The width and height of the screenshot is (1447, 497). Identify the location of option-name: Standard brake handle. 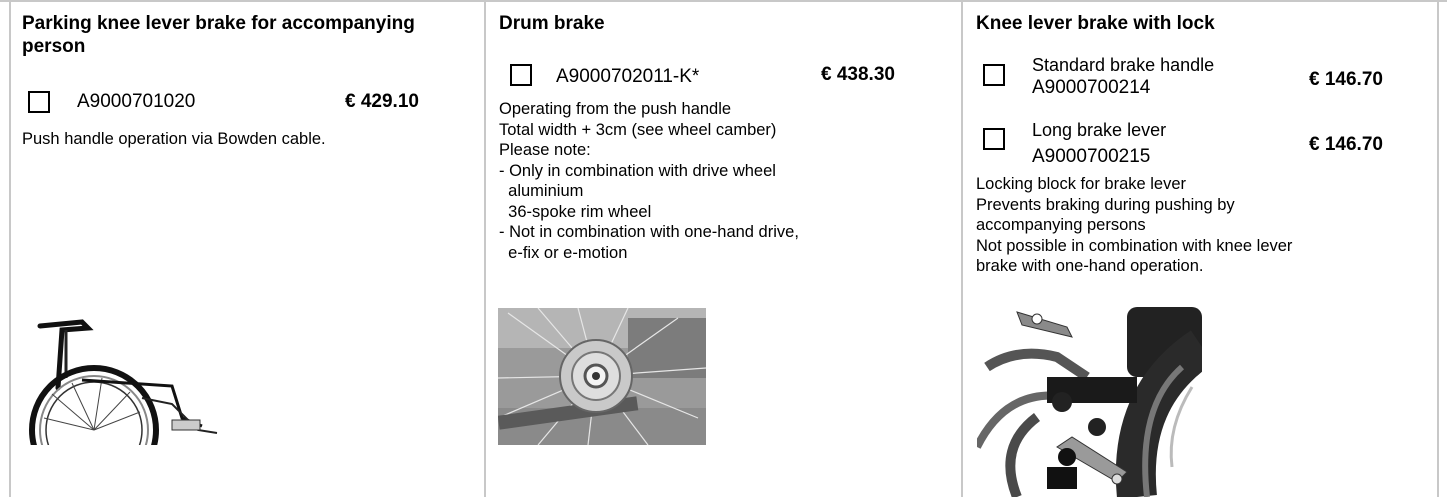
(1123, 65).